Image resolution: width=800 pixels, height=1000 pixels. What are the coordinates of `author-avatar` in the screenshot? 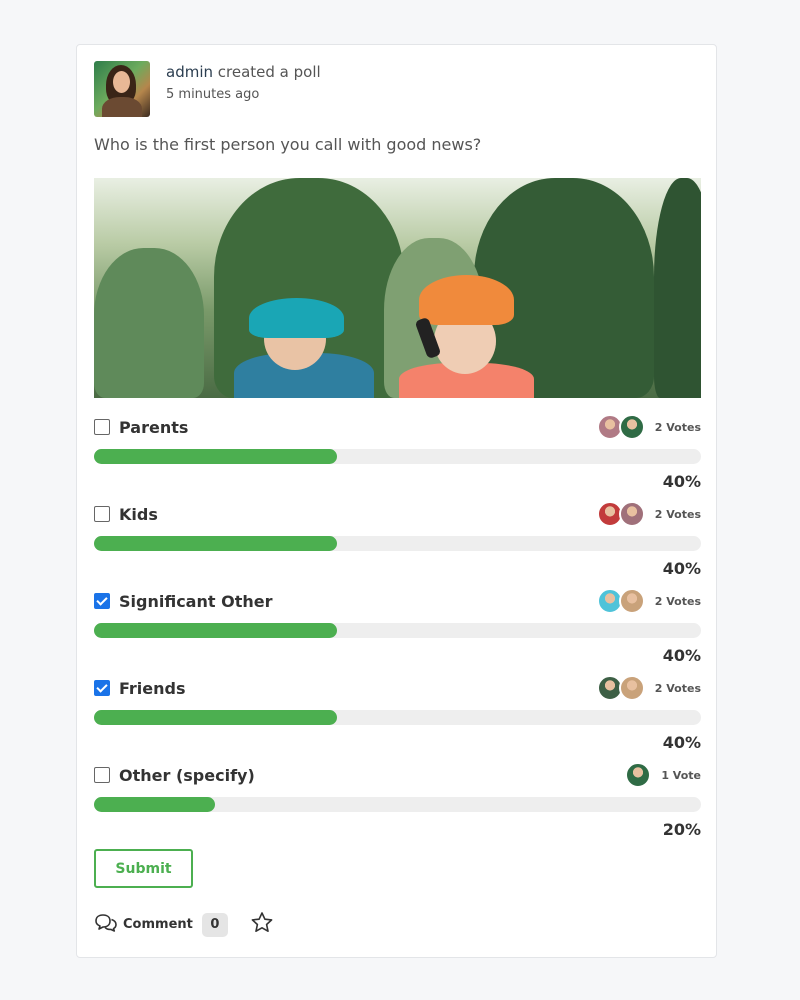 It's located at (122, 89).